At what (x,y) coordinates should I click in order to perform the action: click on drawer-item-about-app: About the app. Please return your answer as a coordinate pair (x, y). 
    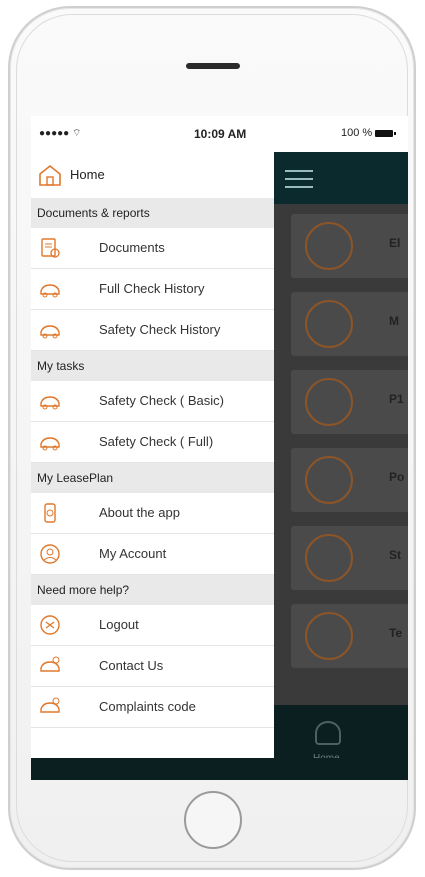
    Looking at the image, I should click on (152, 513).